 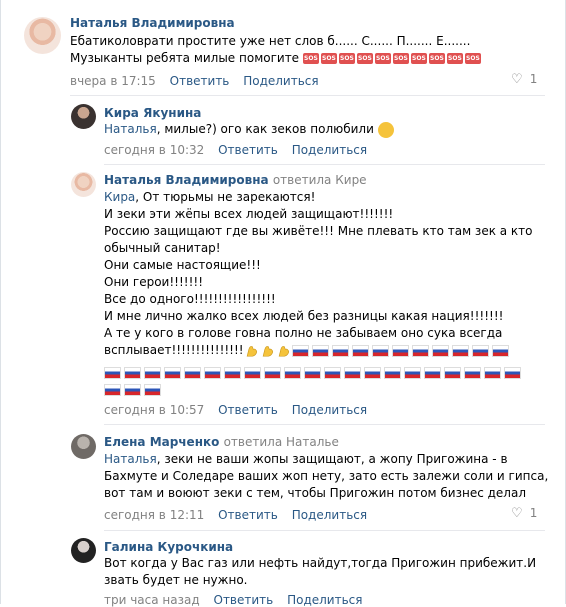 What do you see at coordinates (154, 515) in the screenshot?
I see `comment-time: сегодня в 12:11` at bounding box center [154, 515].